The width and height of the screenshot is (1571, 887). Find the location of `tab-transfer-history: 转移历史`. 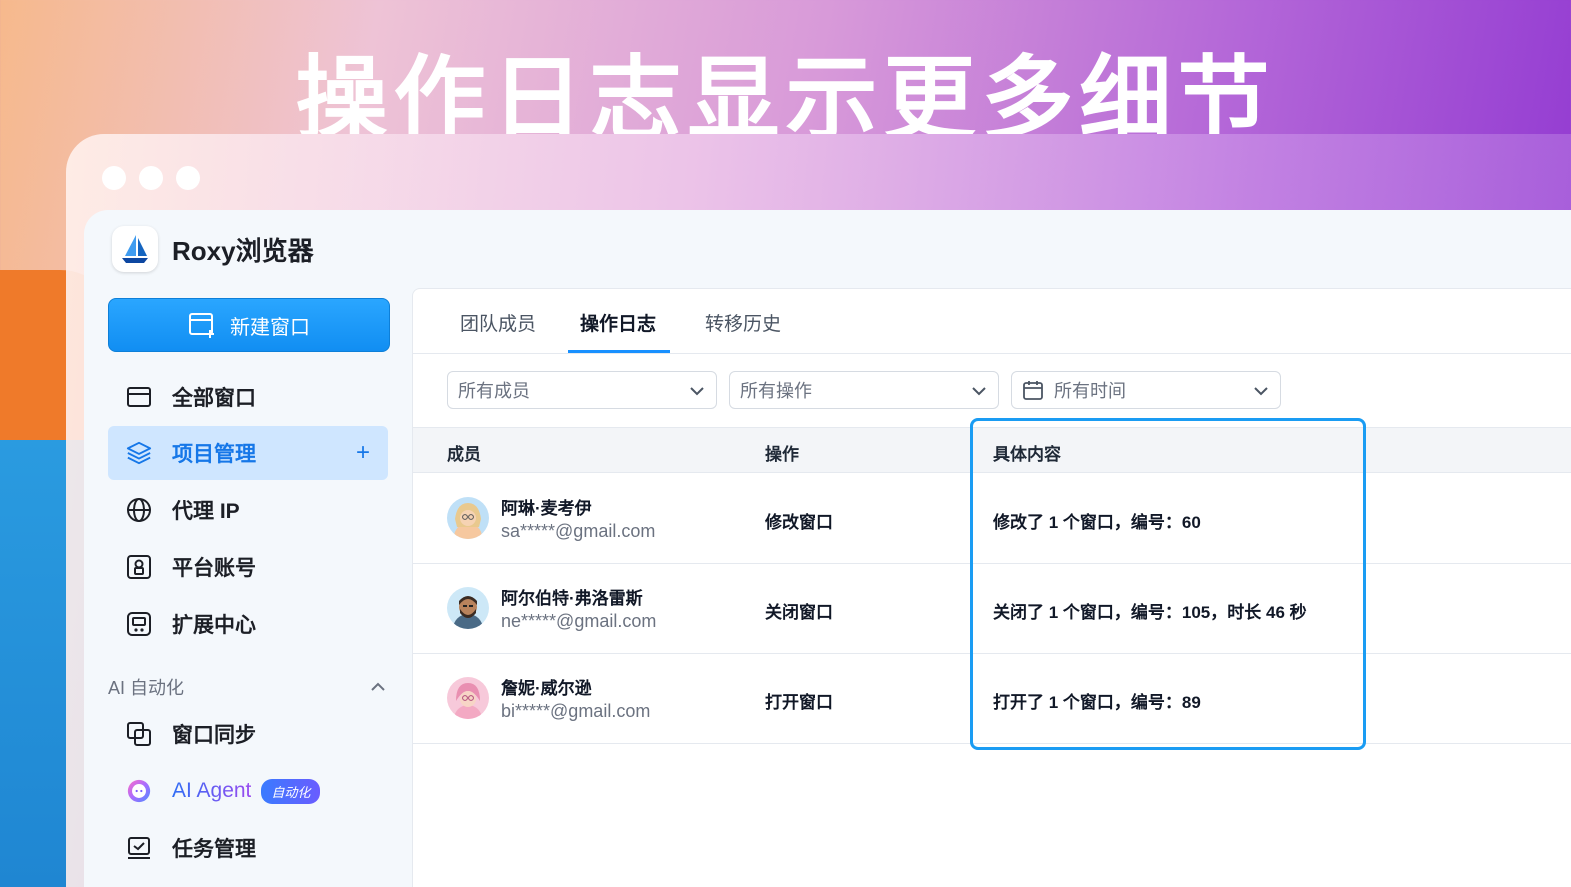

tab-transfer-history: 转移历史 is located at coordinates (743, 322).